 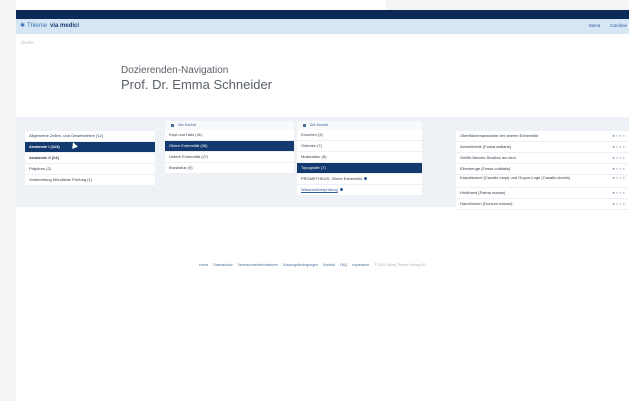 What do you see at coordinates (65, 26) in the screenshot?
I see `brand-product: via medici` at bounding box center [65, 26].